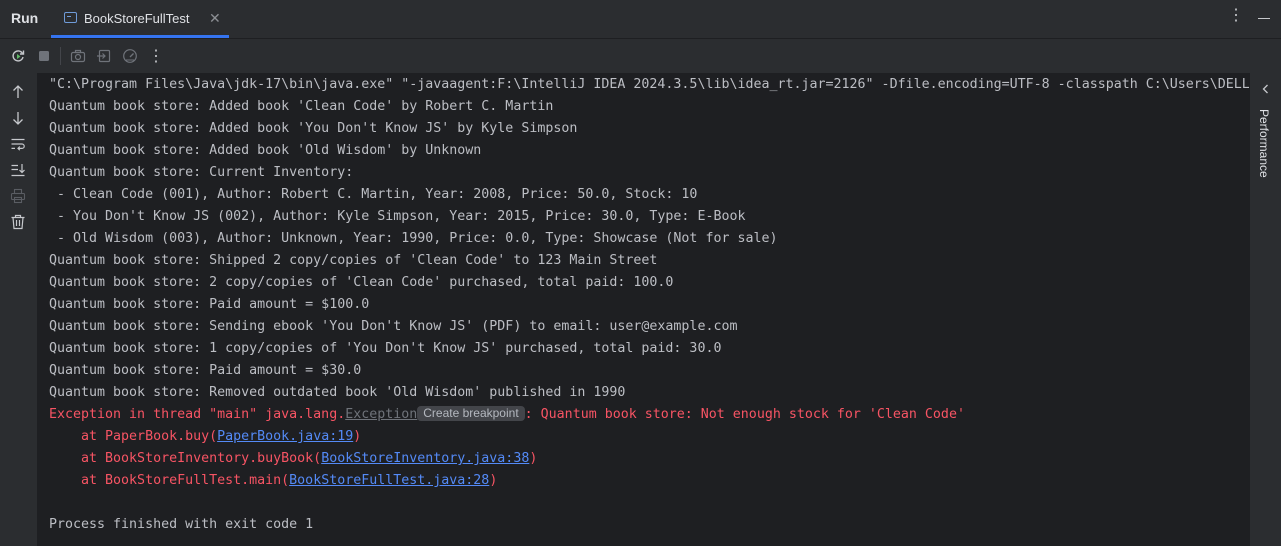 The height and width of the screenshot is (546, 1281). Describe the element at coordinates (104, 56) in the screenshot. I see `exit-icon` at that location.